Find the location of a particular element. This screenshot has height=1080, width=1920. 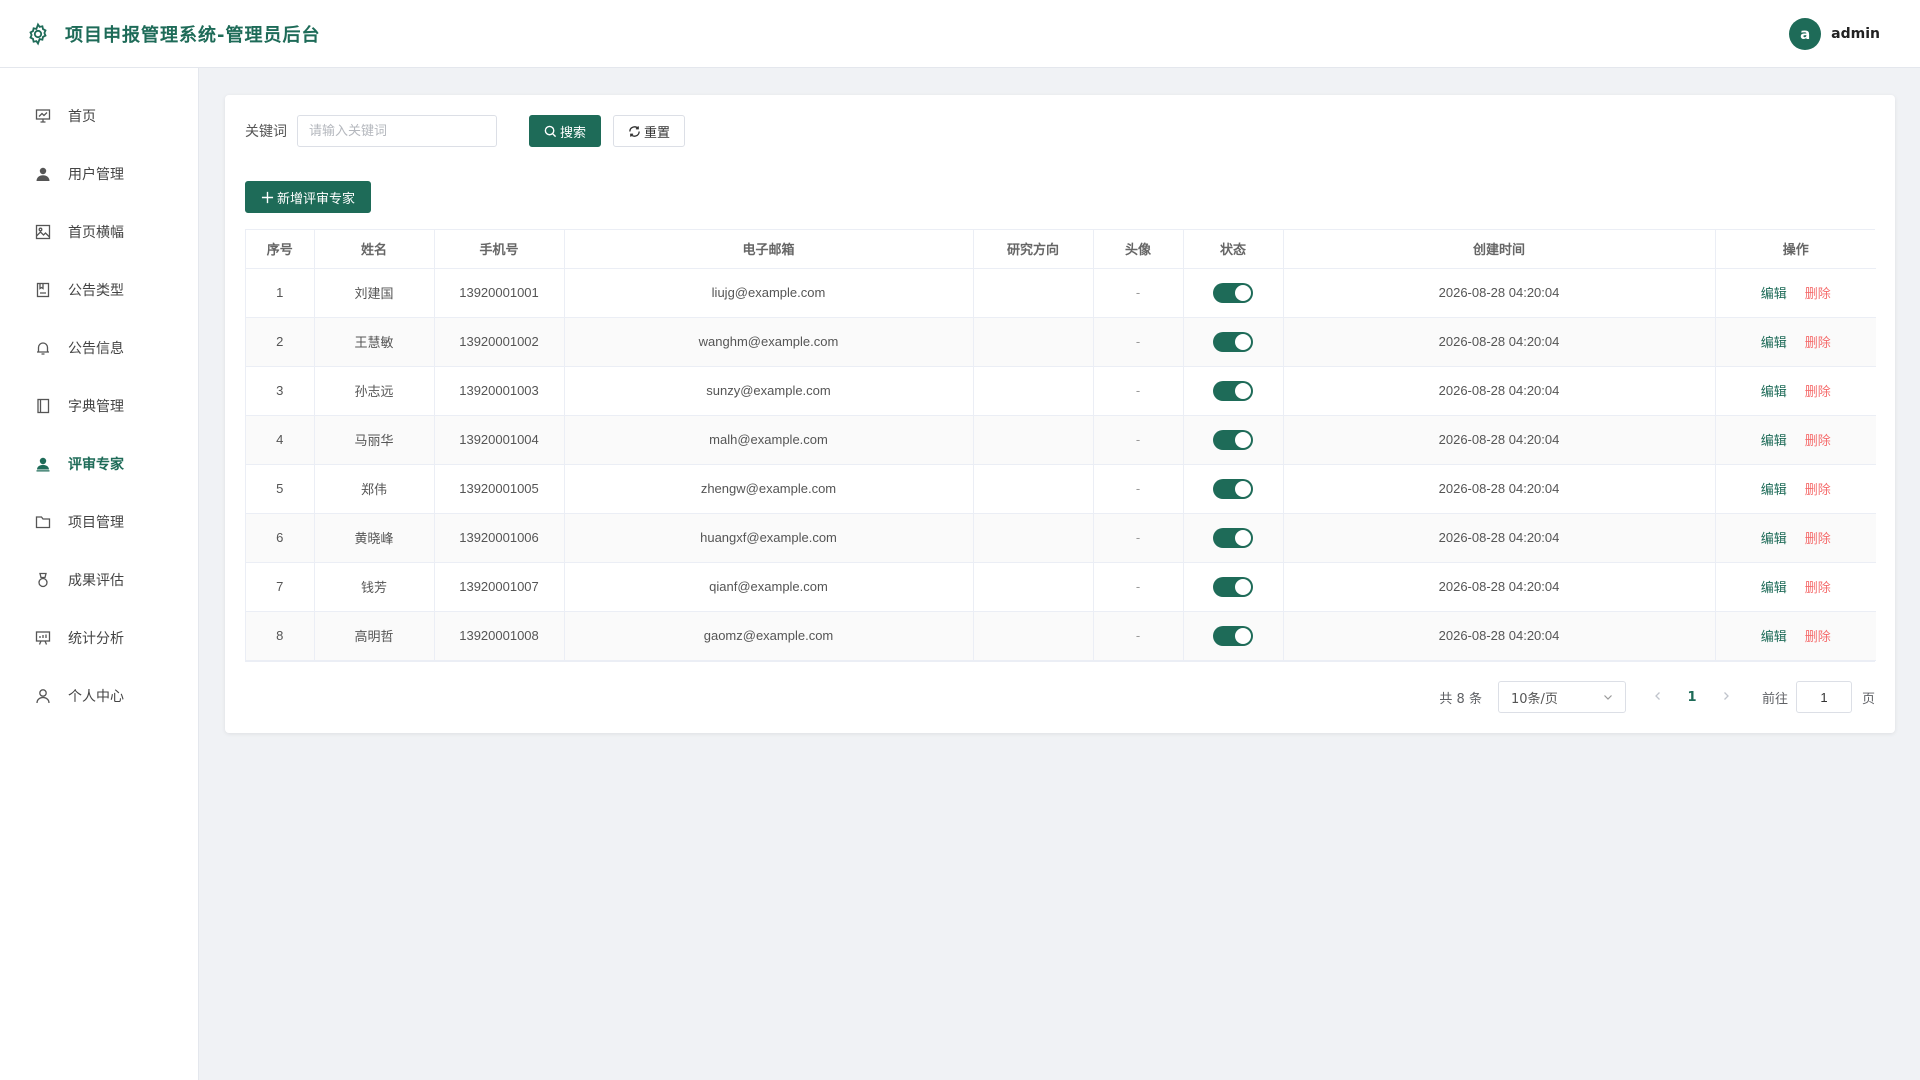

chevron-right-icon is located at coordinates (1726, 695).